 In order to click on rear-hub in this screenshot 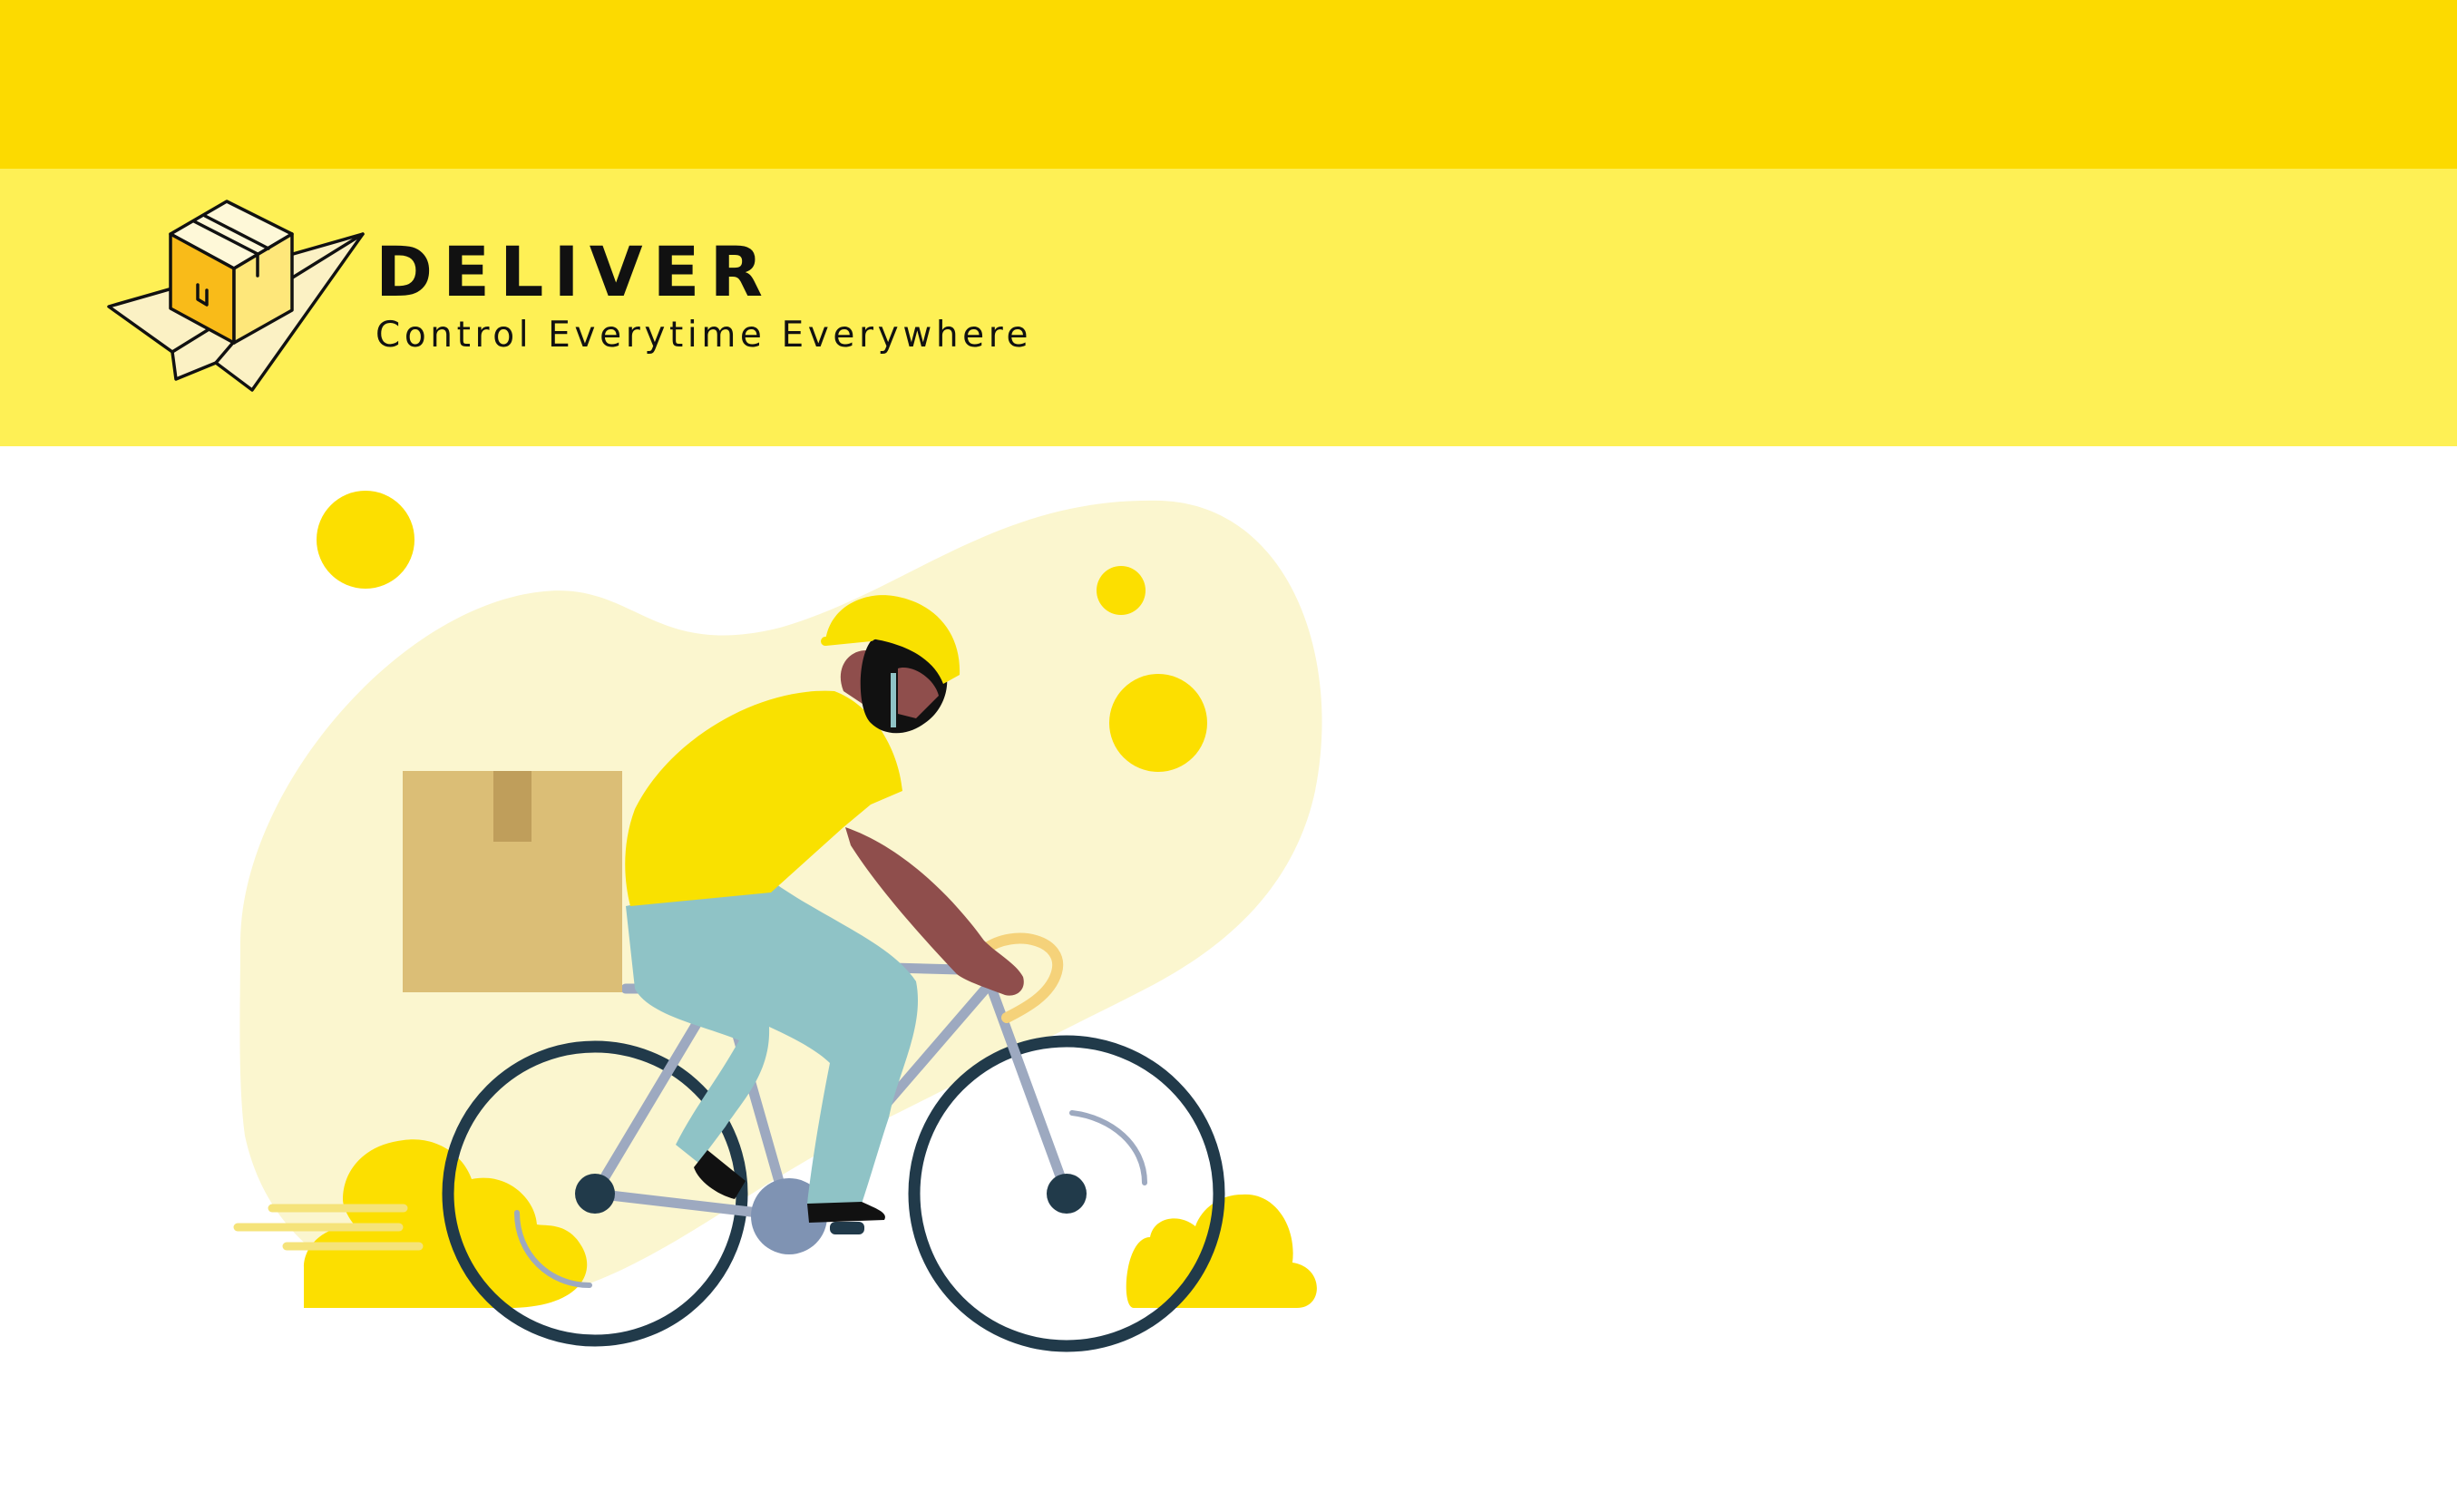, I will do `click(595, 1194)`.